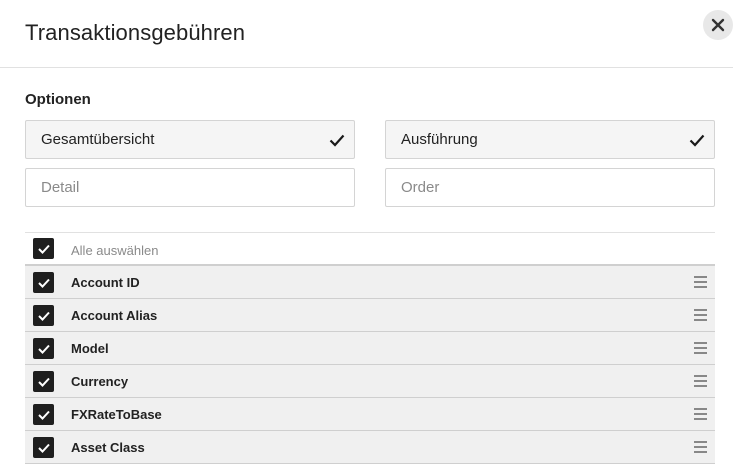 The image size is (733, 464). Describe the element at coordinates (370, 414) in the screenshot. I see `field-row-fxratetobase: FXRateToBase` at that location.